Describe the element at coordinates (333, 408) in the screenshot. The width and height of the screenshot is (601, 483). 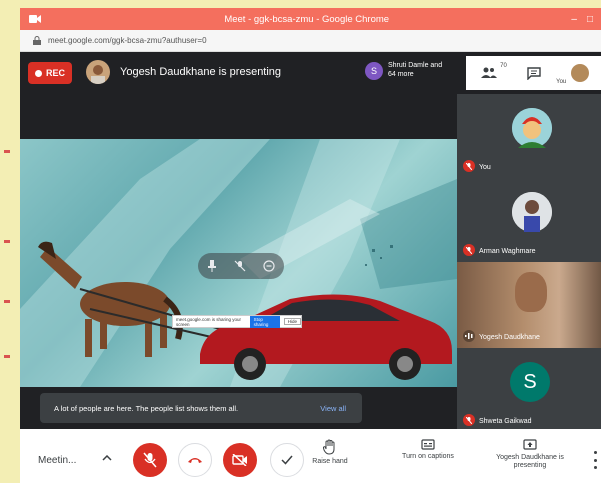
I see `view-all-link: View all` at that location.